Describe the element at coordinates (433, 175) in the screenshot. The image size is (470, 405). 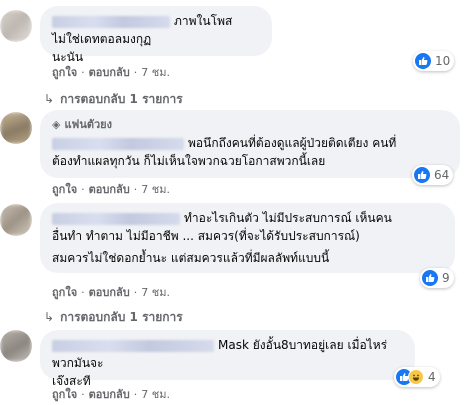
I see `reaction-count-badge: 64` at that location.